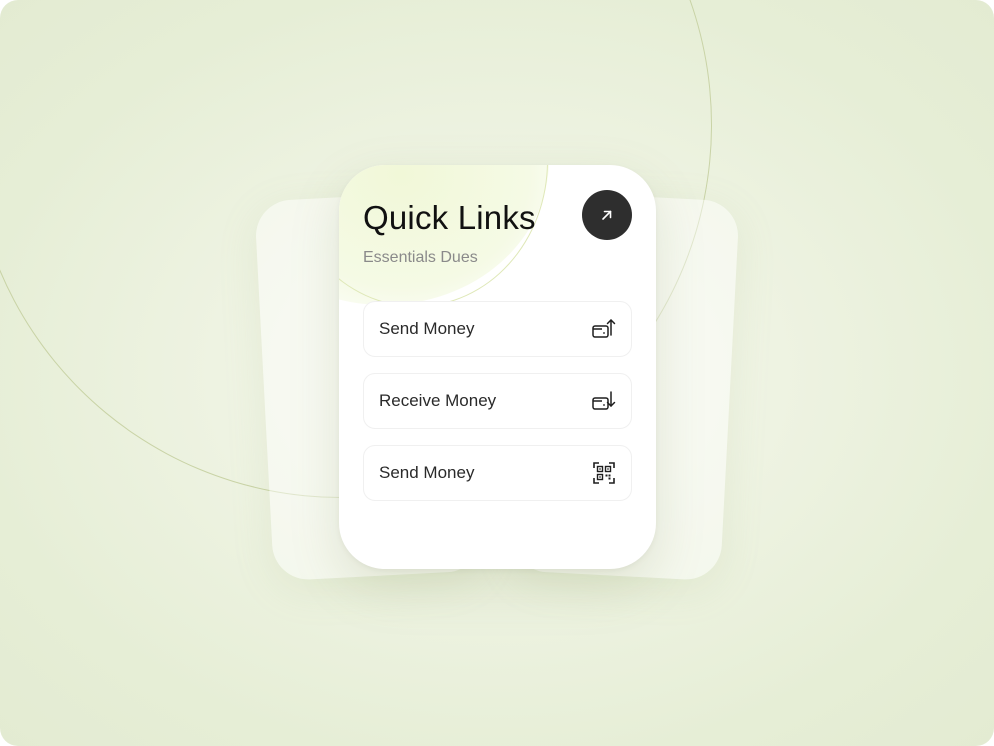 Image resolution: width=994 pixels, height=746 pixels. I want to click on qr-scan-icon, so click(604, 473).